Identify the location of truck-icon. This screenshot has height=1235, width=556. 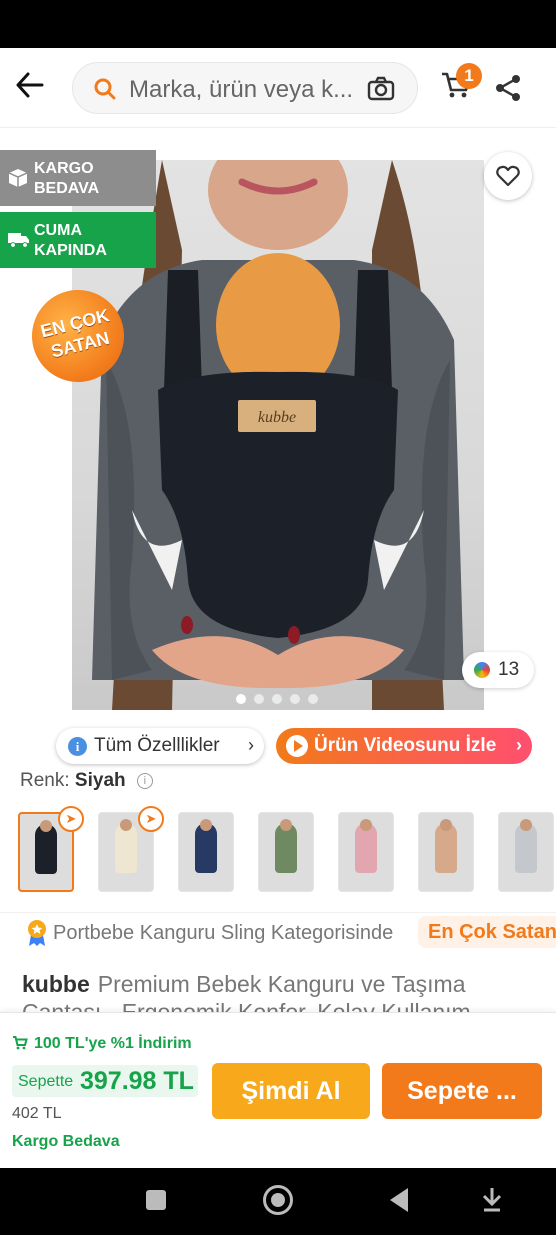
(19, 241).